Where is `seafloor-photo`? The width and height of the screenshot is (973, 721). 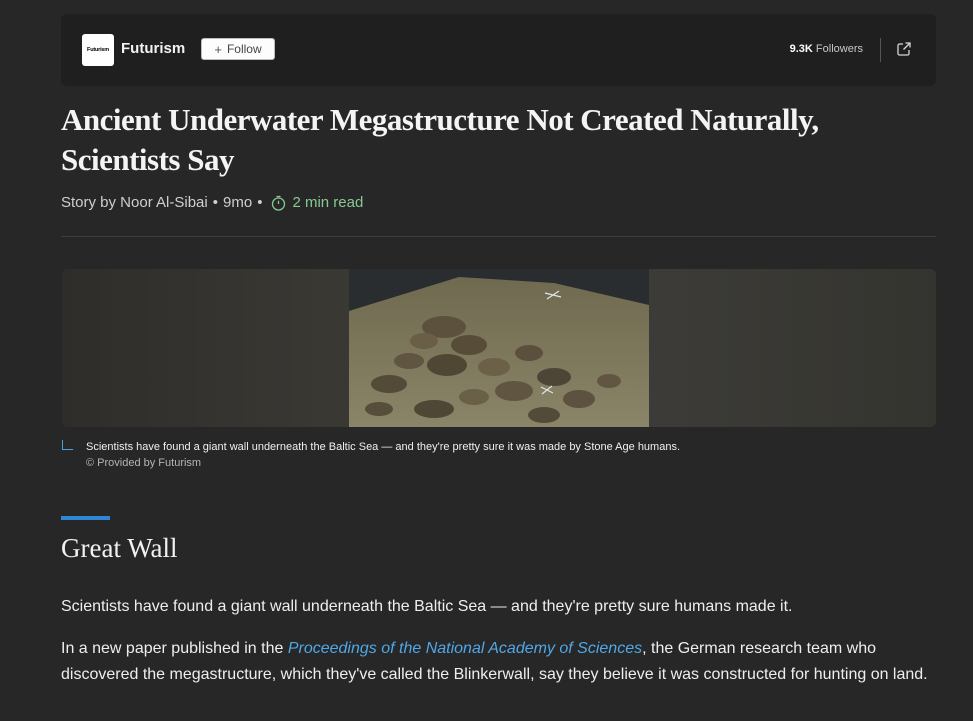
seafloor-photo is located at coordinates (499, 348).